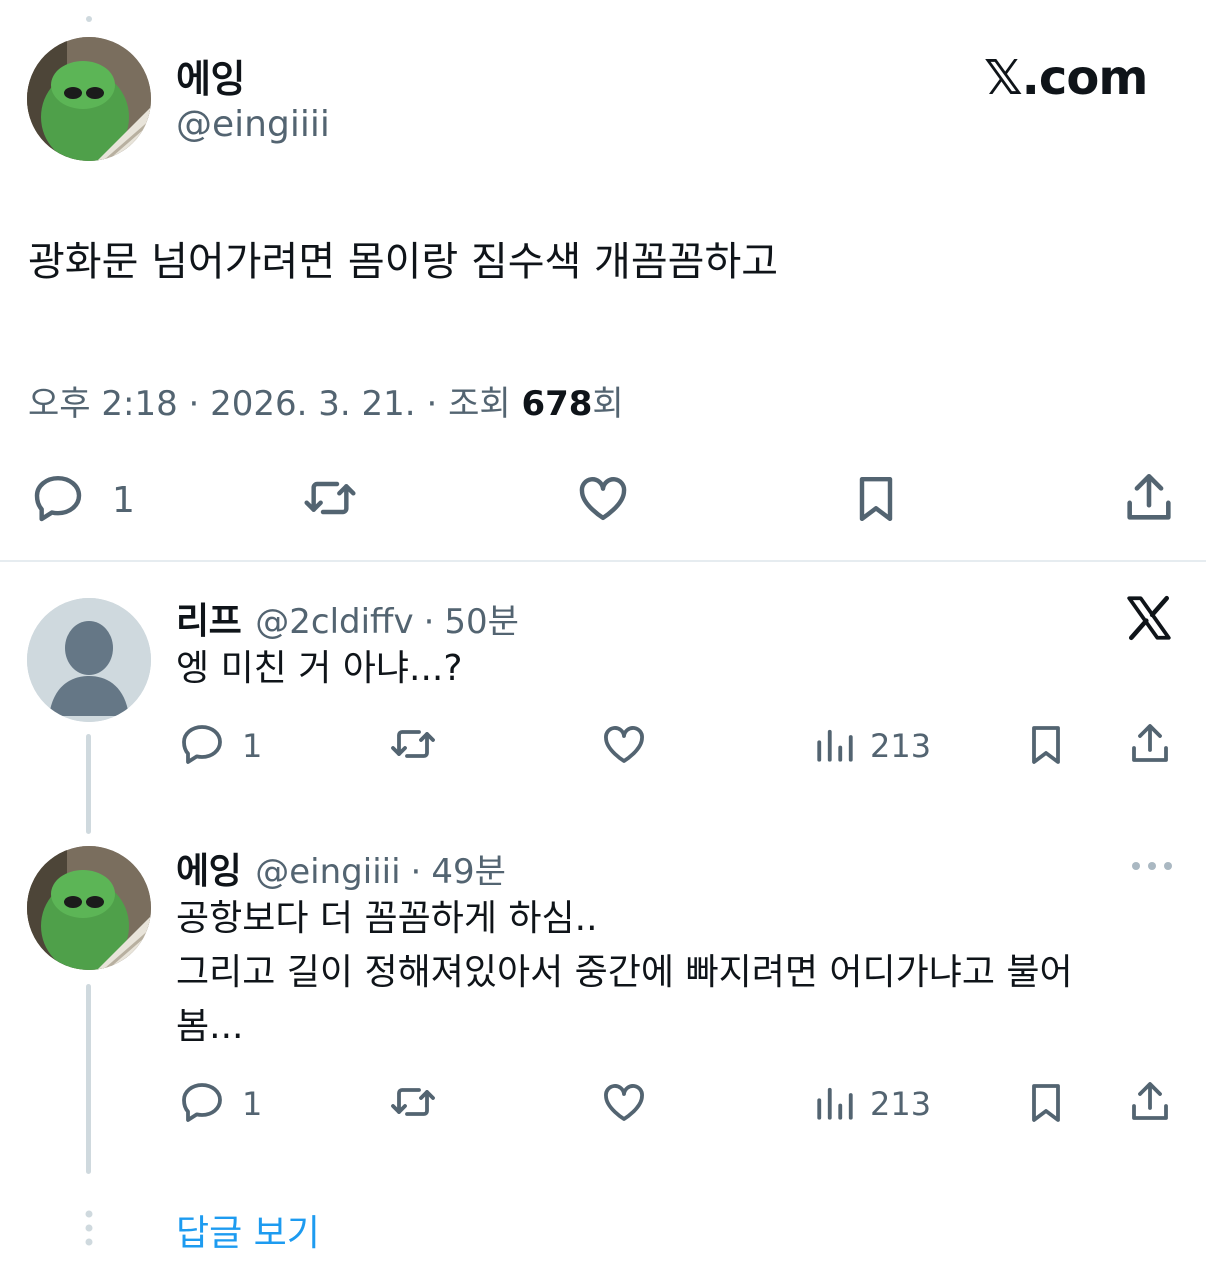 The image size is (1206, 1266). I want to click on more-replies-dots-icon, so click(89, 1230).